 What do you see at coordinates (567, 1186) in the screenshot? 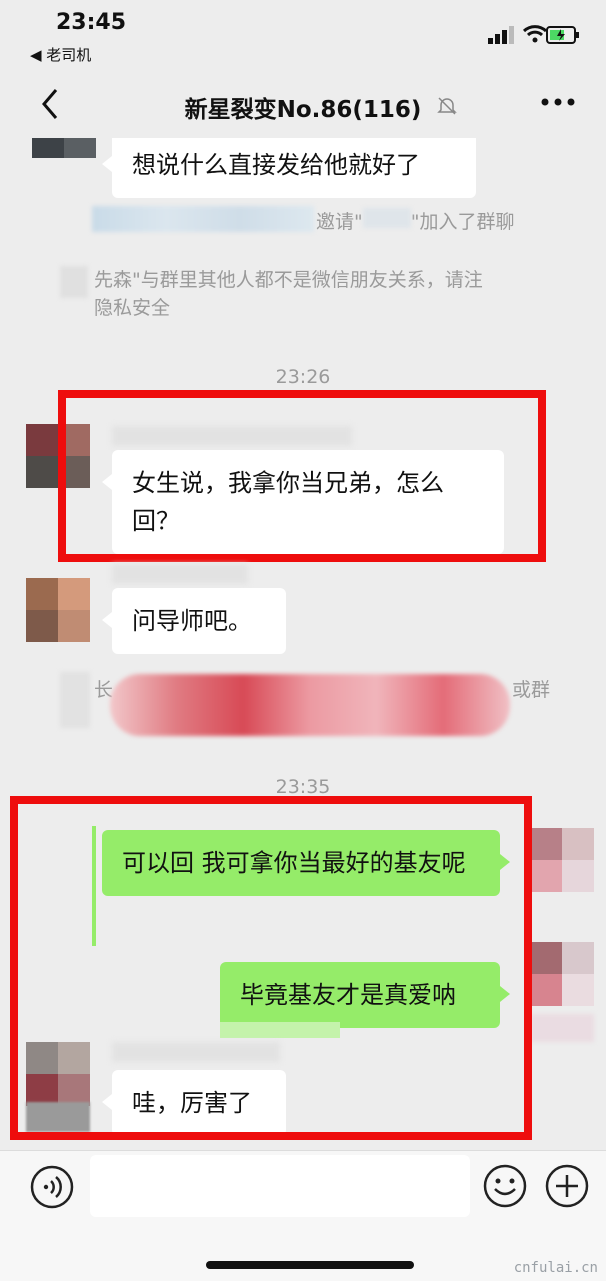
I see `add-more-icon` at bounding box center [567, 1186].